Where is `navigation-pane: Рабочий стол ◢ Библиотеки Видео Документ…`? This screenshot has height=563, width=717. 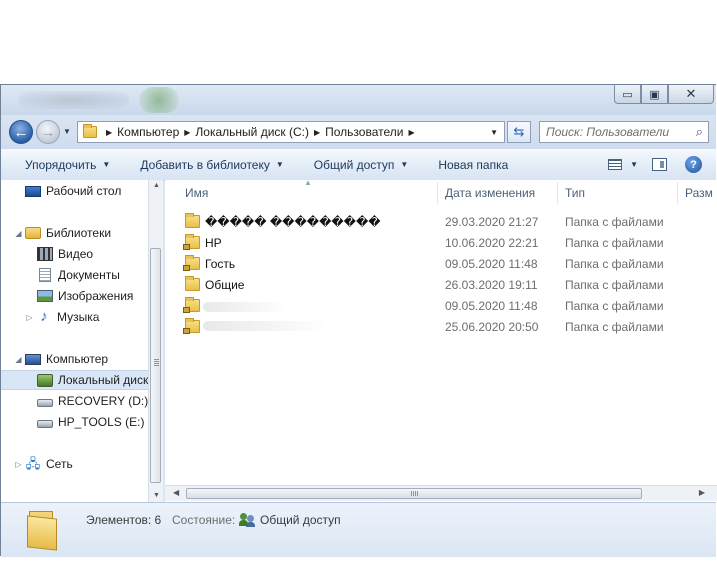
navigation-pane: Рабочий стол ◢ Библиотеки Видео Документ… is located at coordinates (82, 341).